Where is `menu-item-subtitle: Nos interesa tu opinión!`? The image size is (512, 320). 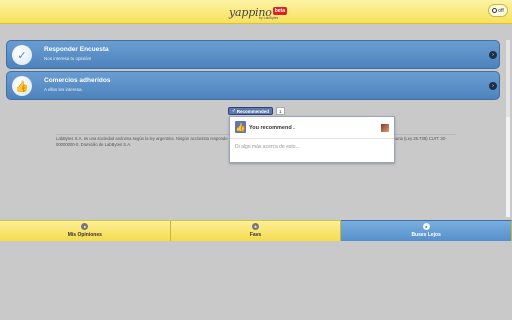
menu-item-subtitle: Nos interesa tu opinión! is located at coordinates (68, 58).